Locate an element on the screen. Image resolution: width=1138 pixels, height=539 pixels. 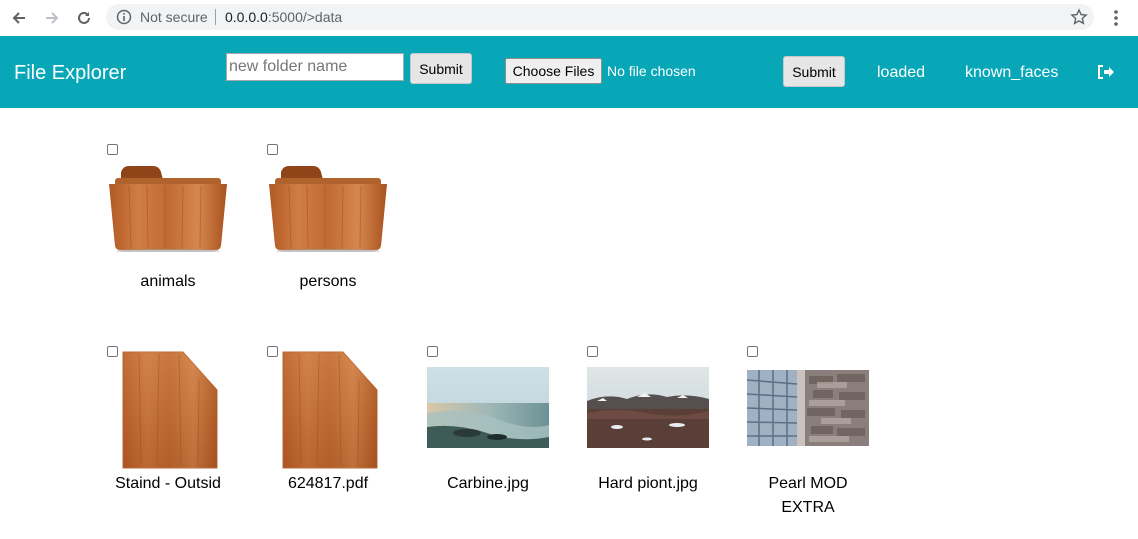
beach-thumbnail is located at coordinates (488, 407).